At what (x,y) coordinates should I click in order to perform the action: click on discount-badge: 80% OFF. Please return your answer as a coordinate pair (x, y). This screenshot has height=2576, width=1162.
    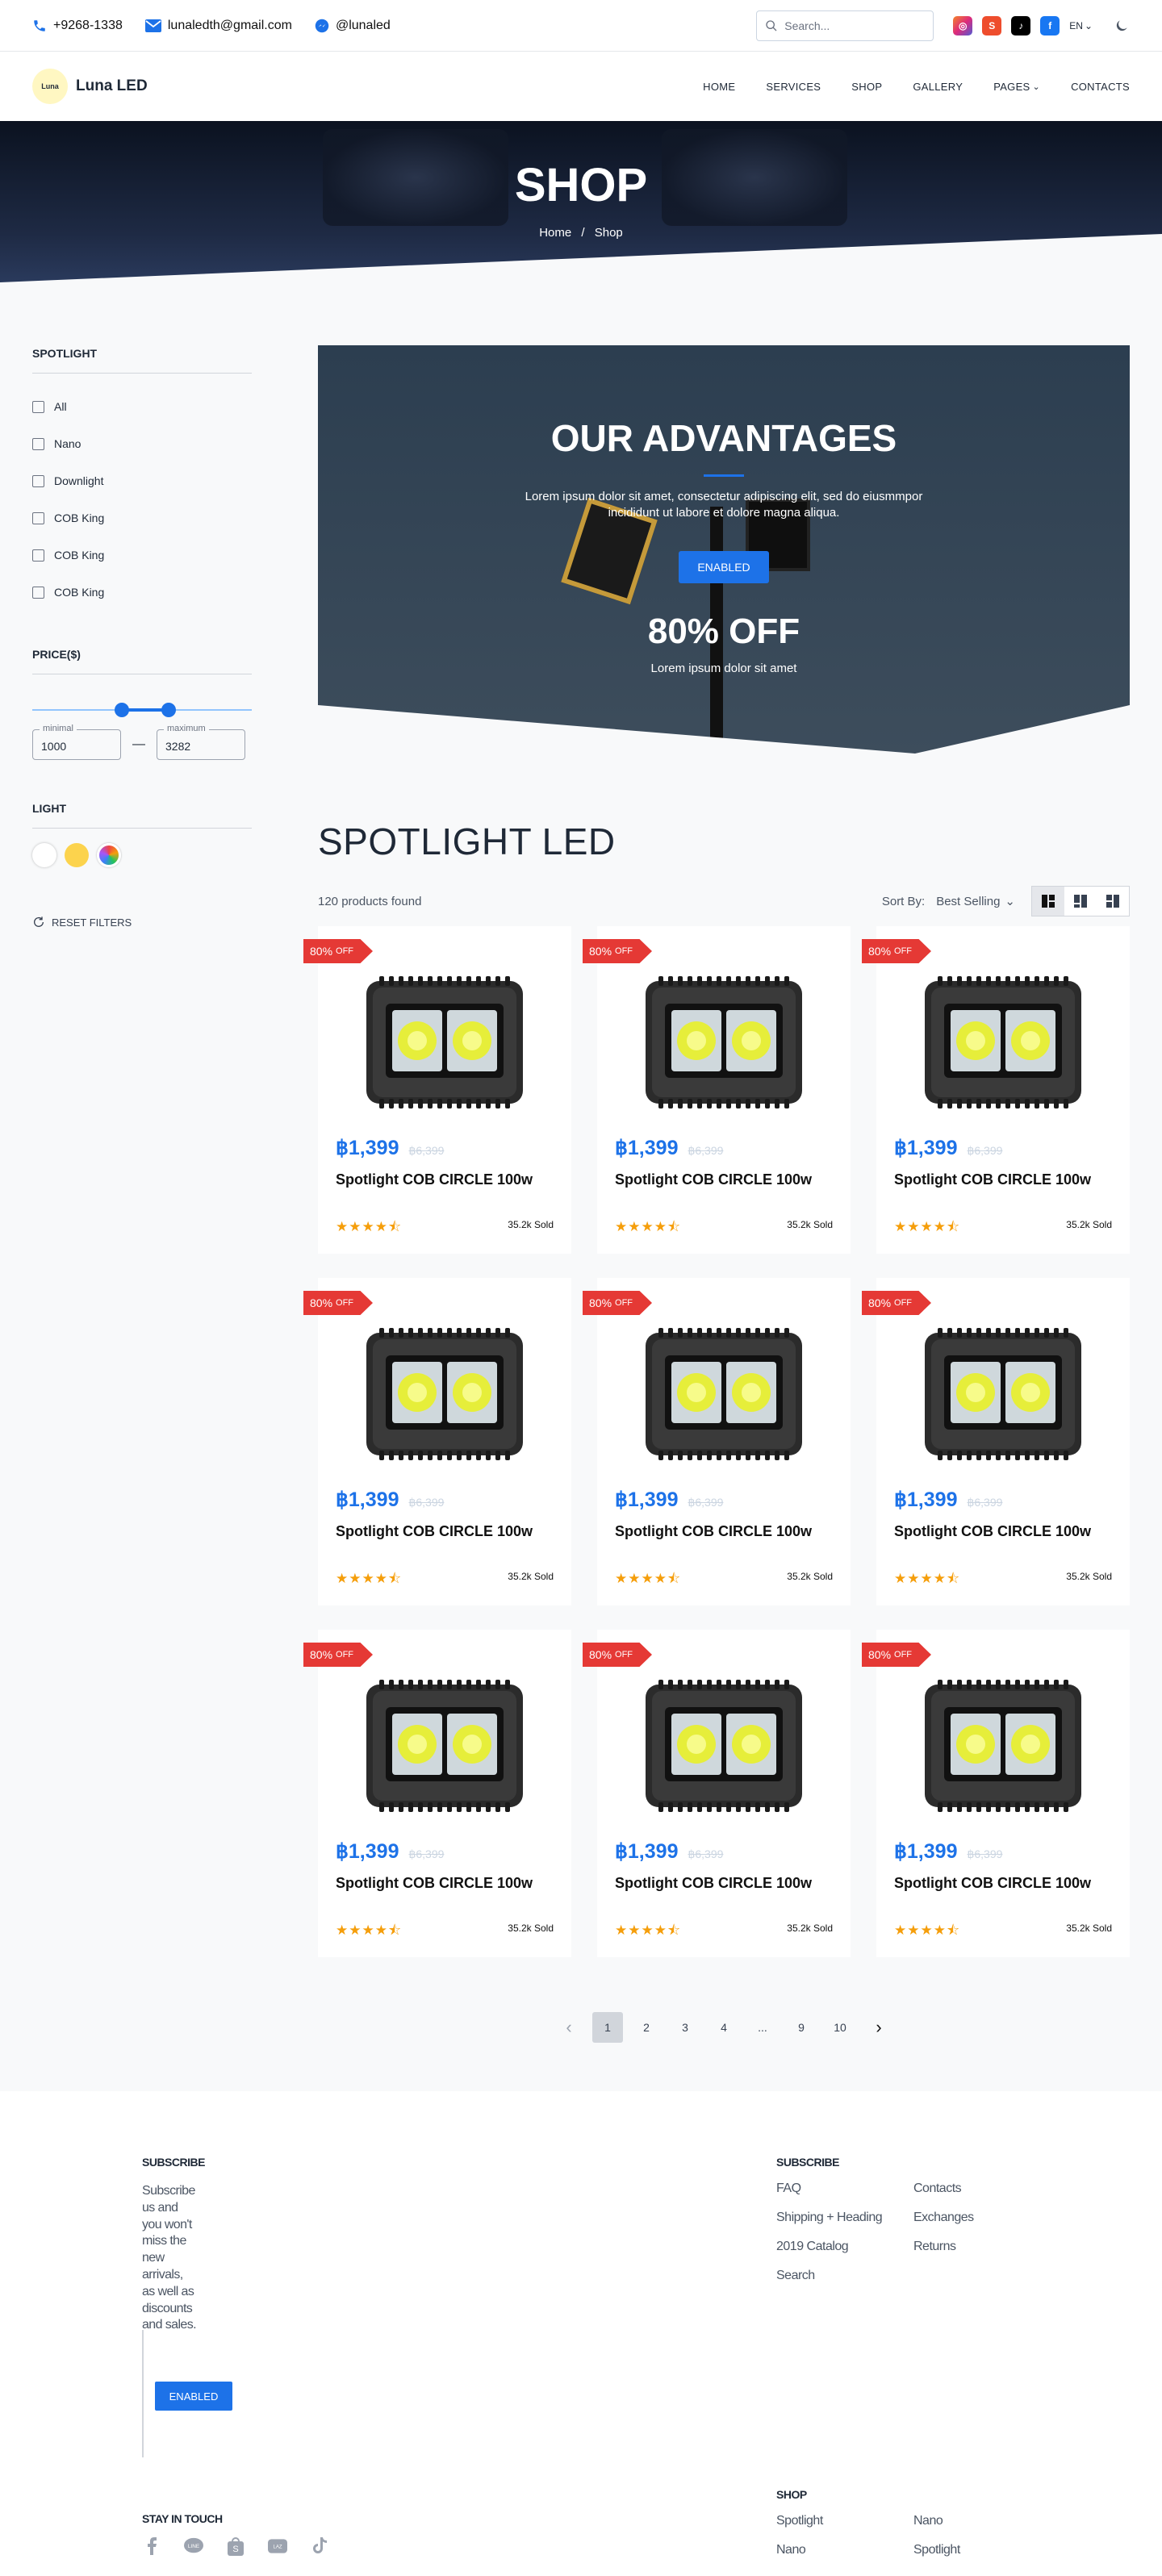
    Looking at the image, I should click on (338, 951).